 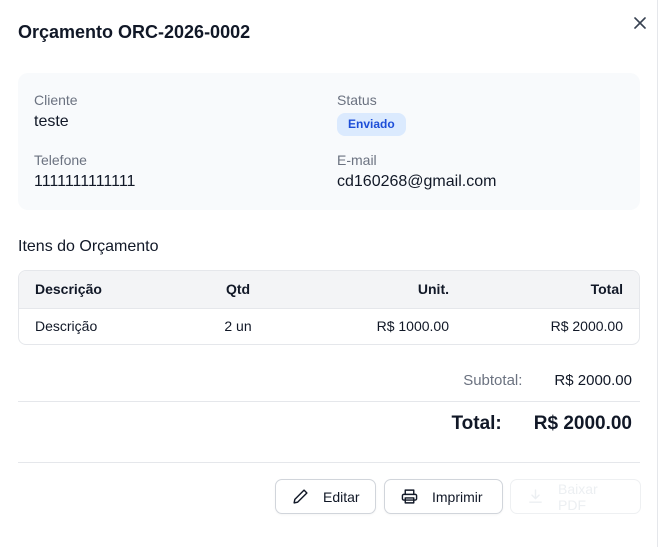 I want to click on total-value: R$ 2000.00, so click(x=582, y=423).